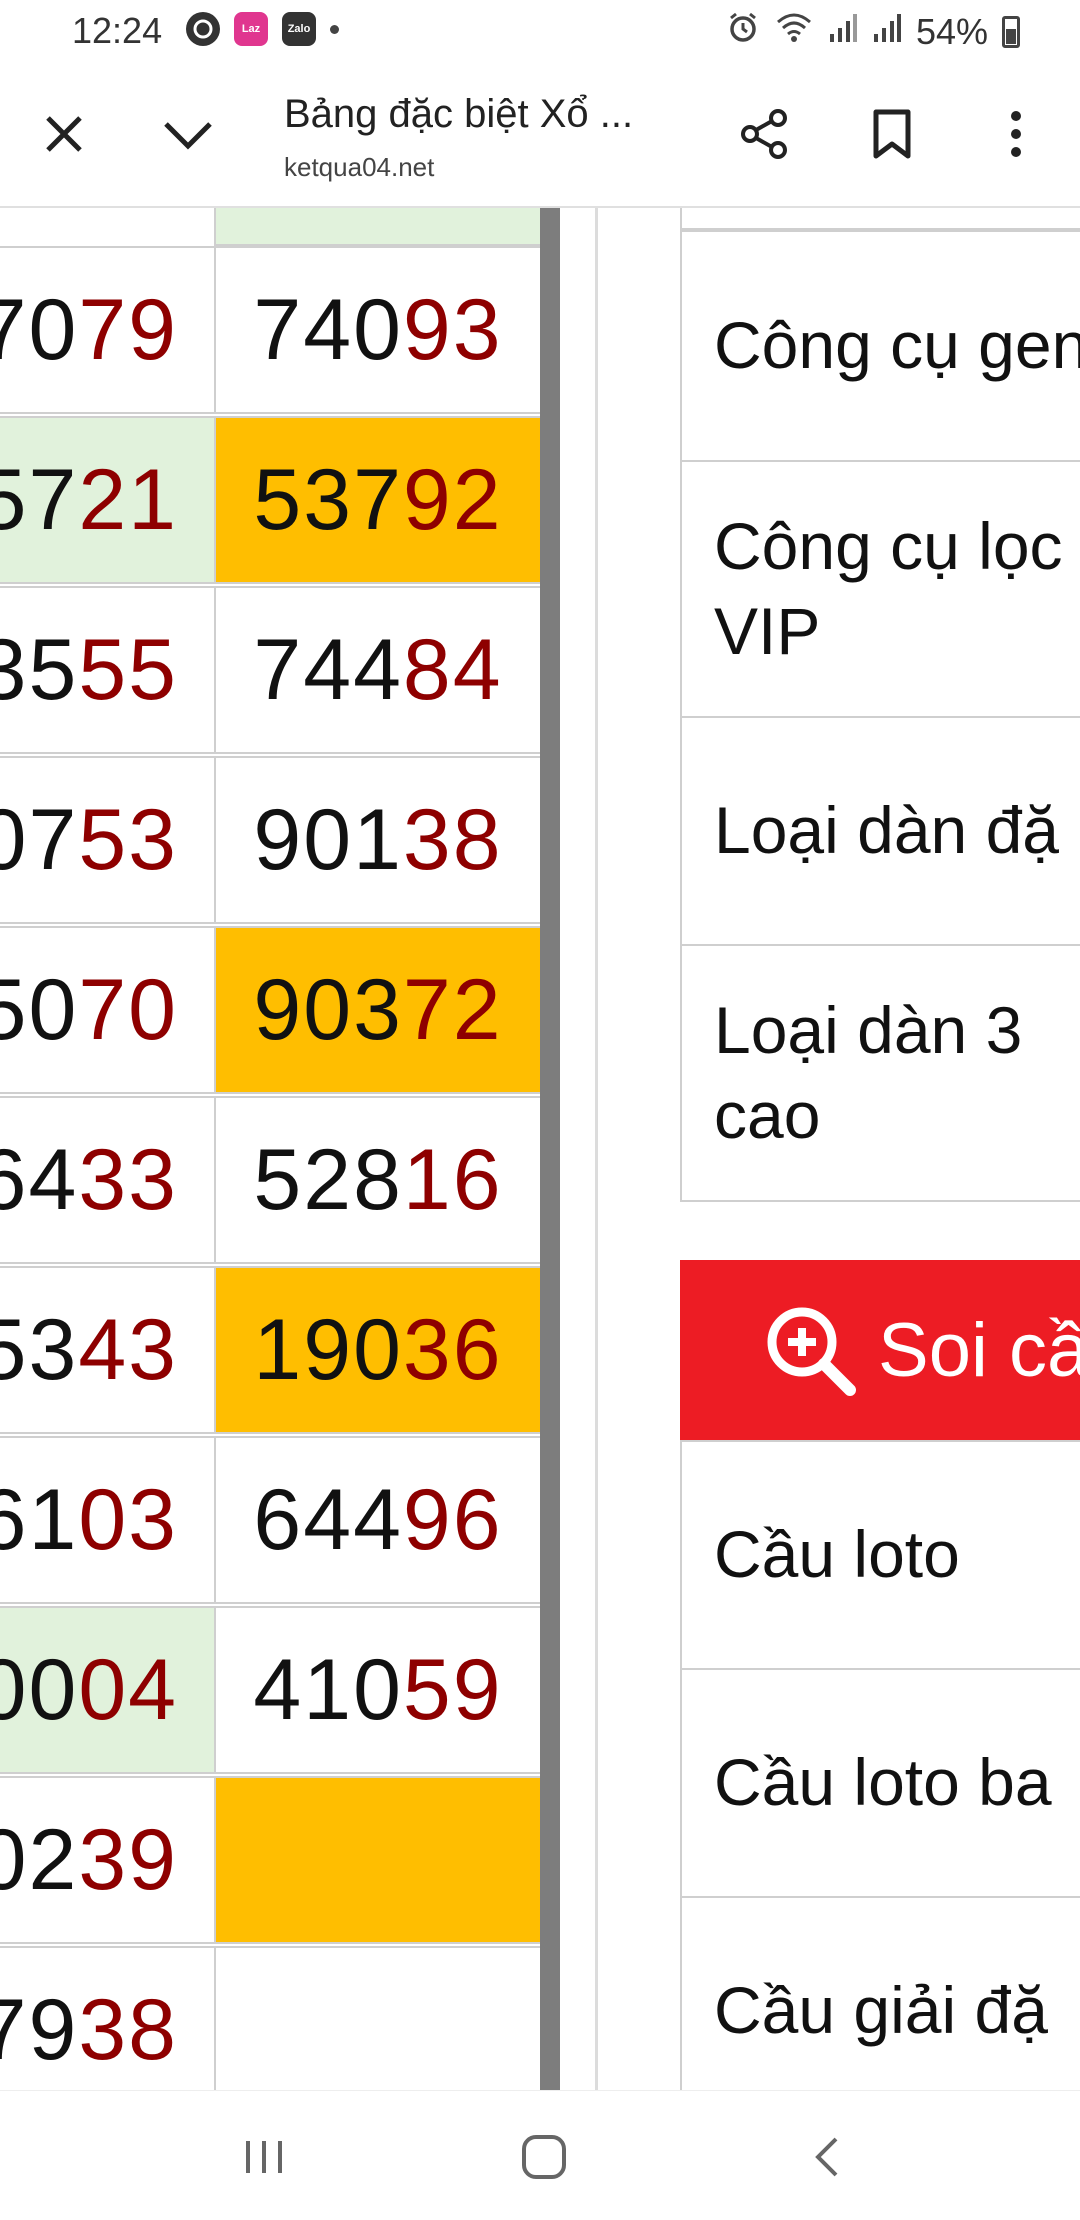  I want to click on more-options-button, so click(1016, 134).